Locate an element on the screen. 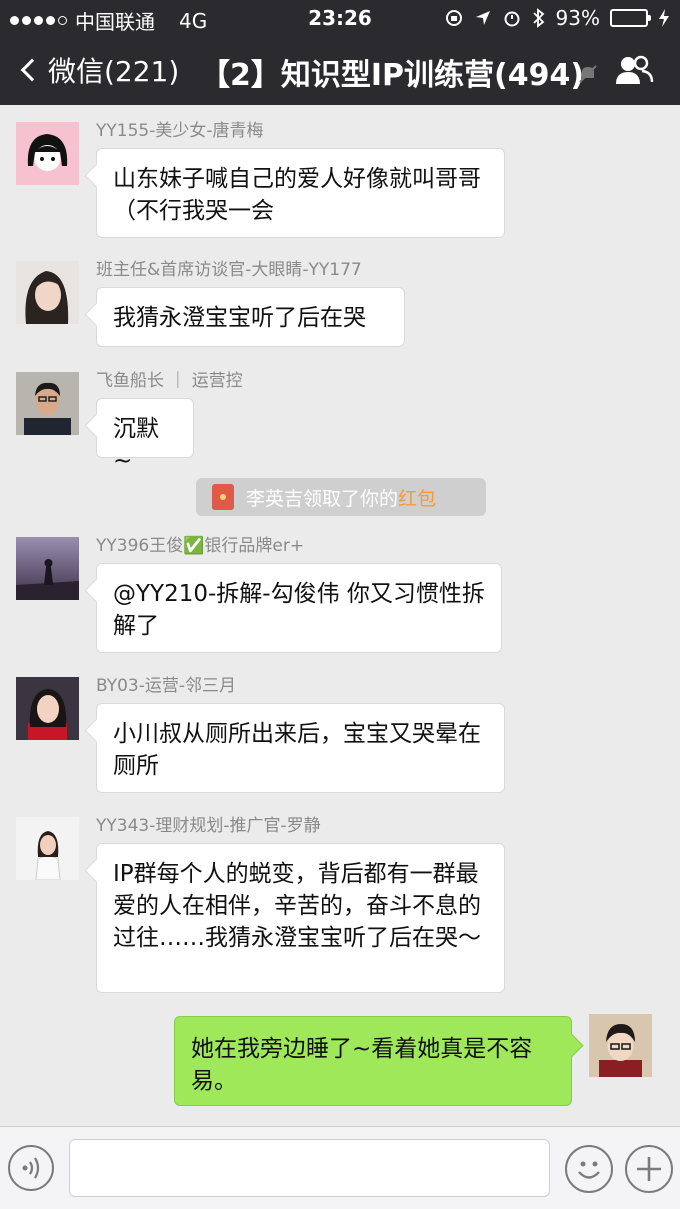  battery-percent: 93% is located at coordinates (577, 18).